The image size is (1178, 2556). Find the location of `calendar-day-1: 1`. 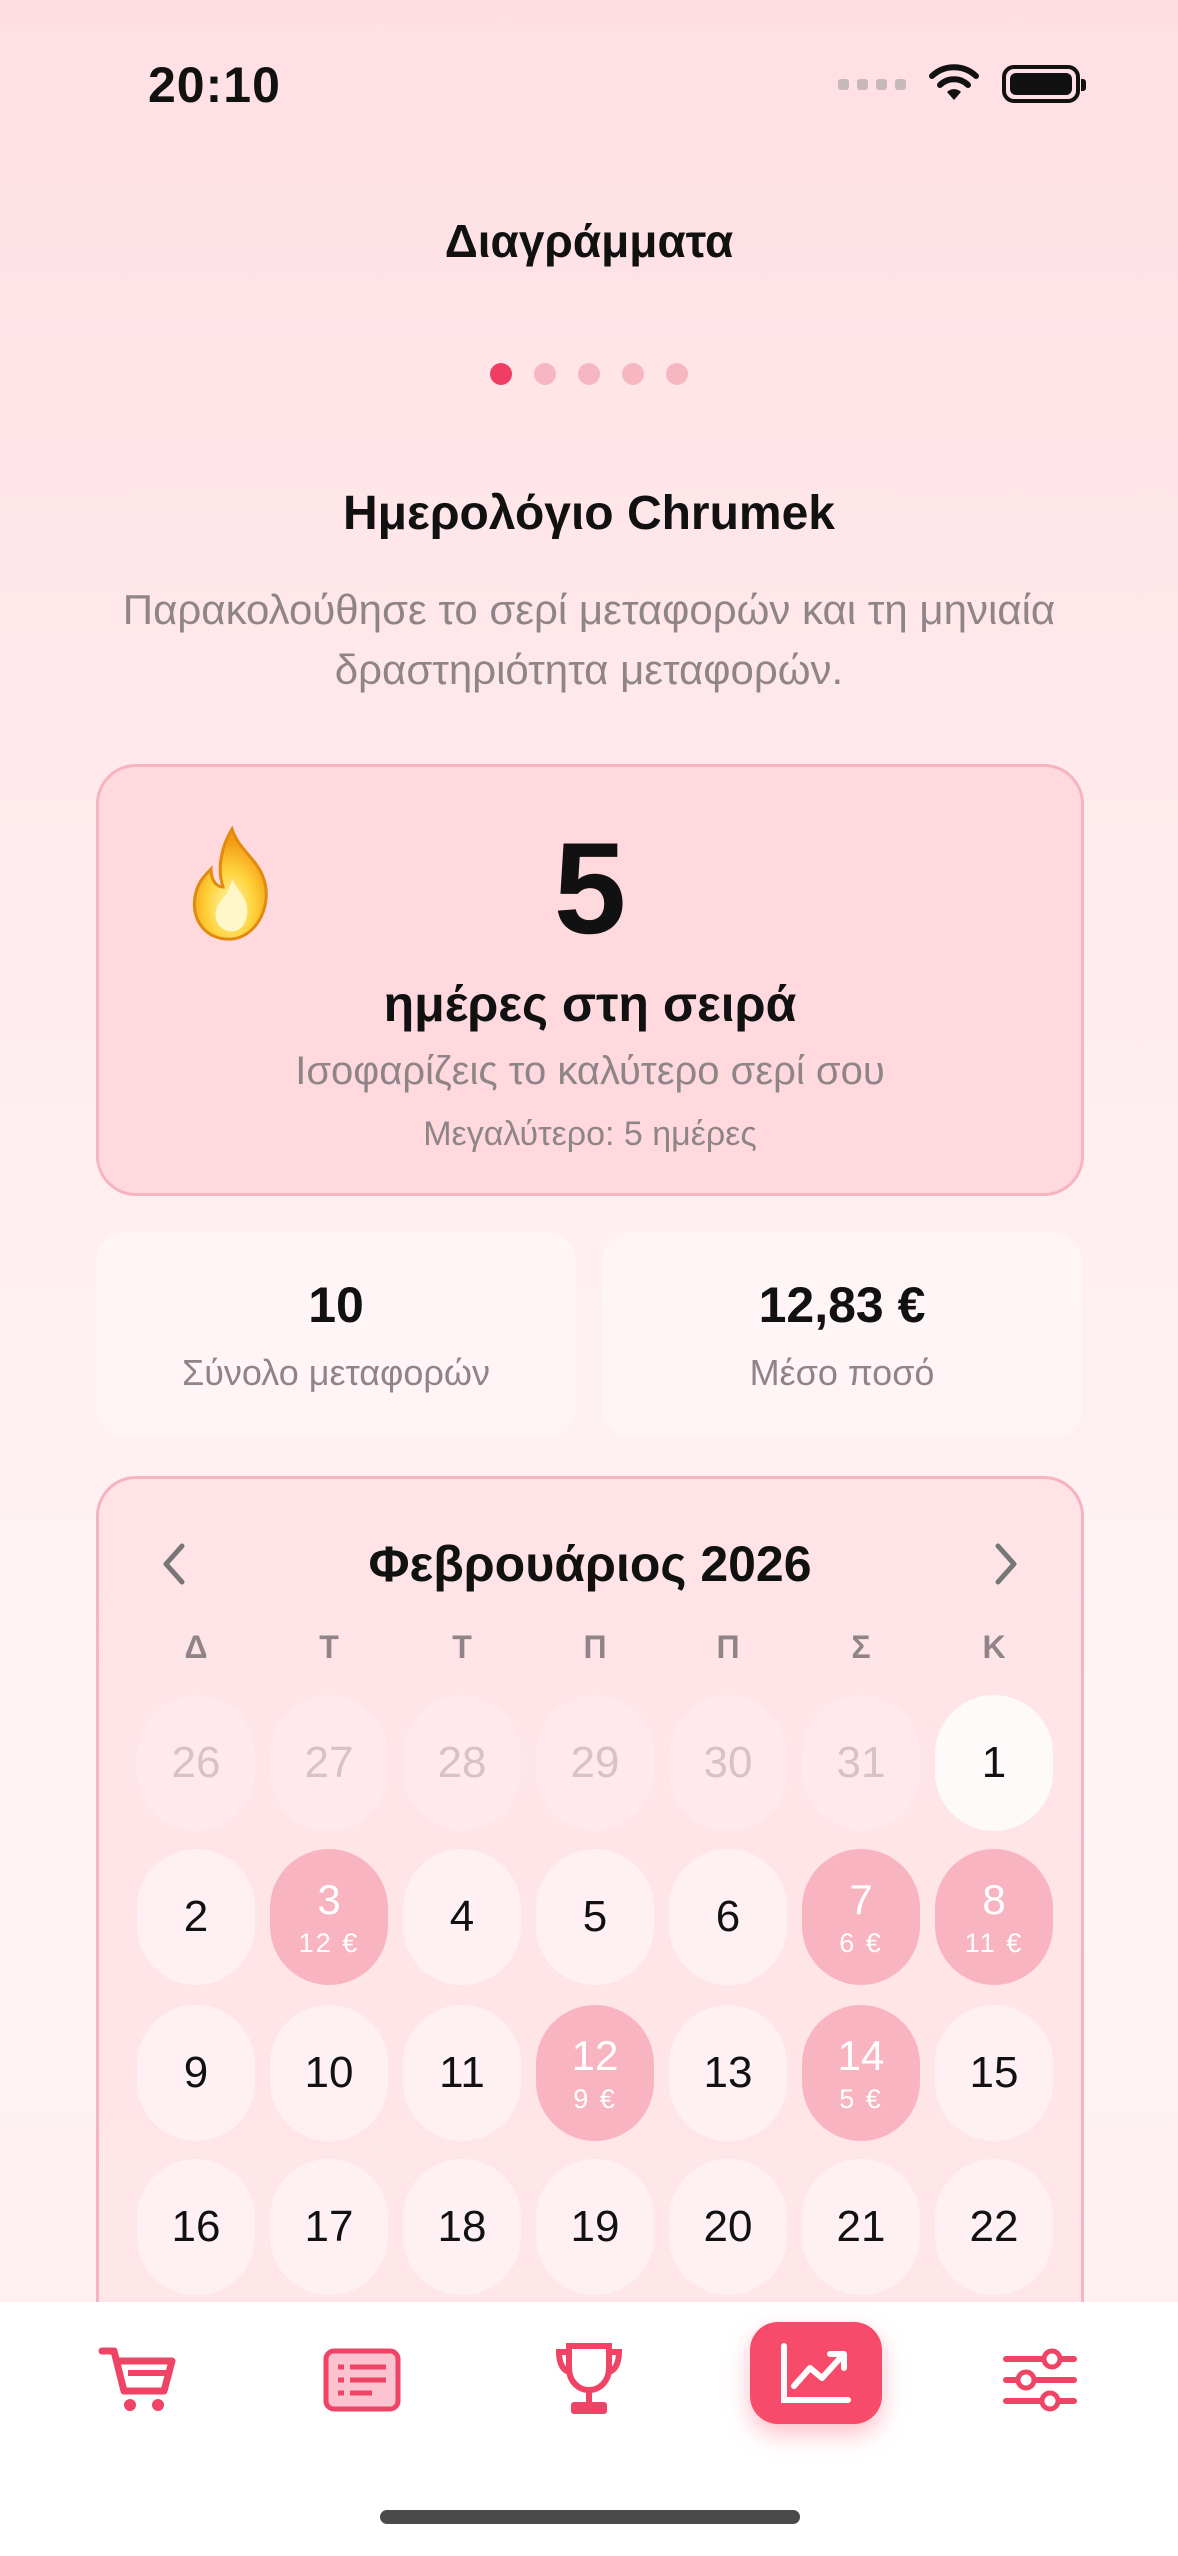

calendar-day-1: 1 is located at coordinates (994, 1763).